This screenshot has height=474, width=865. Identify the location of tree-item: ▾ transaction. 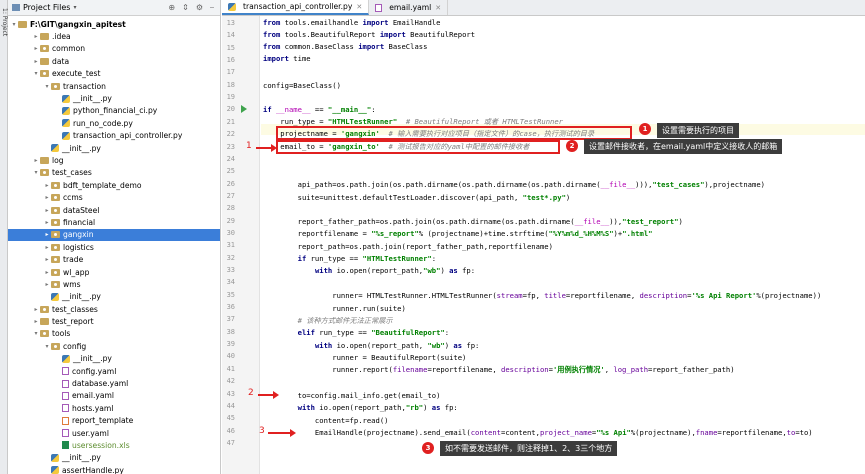
(114, 86).